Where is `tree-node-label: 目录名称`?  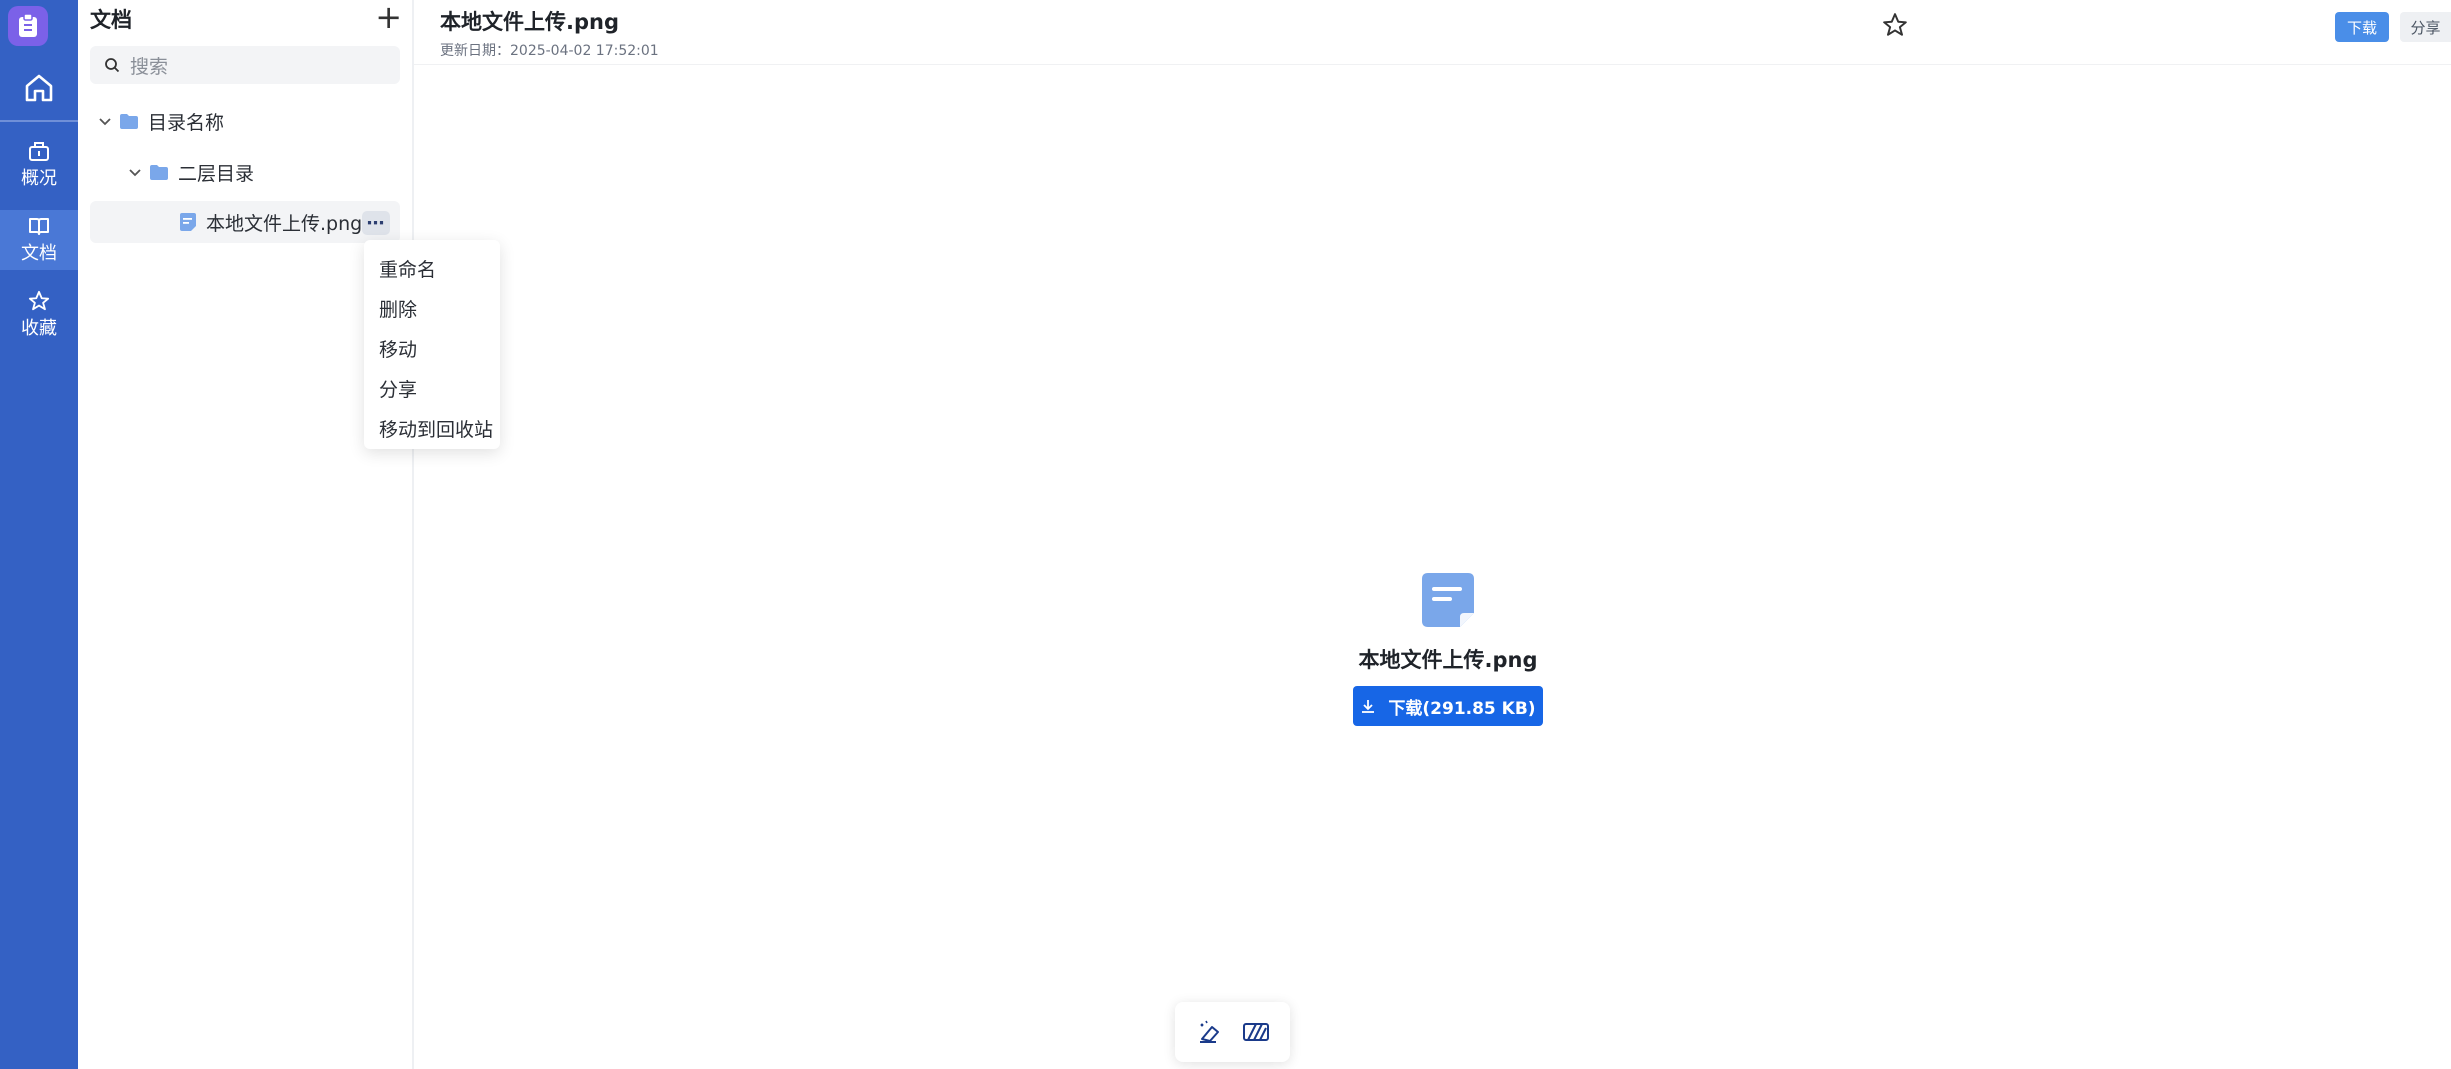
tree-node-label: 目录名称 is located at coordinates (186, 122).